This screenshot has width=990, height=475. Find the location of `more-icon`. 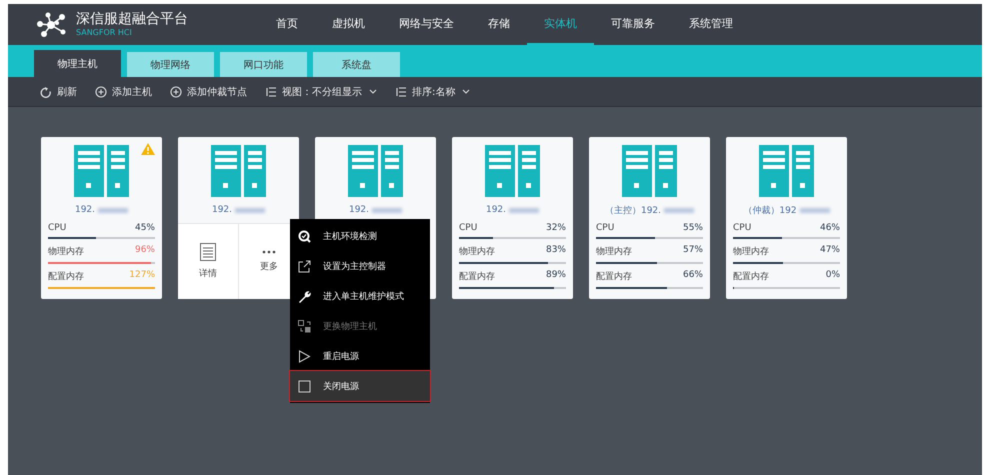

more-icon is located at coordinates (269, 252).